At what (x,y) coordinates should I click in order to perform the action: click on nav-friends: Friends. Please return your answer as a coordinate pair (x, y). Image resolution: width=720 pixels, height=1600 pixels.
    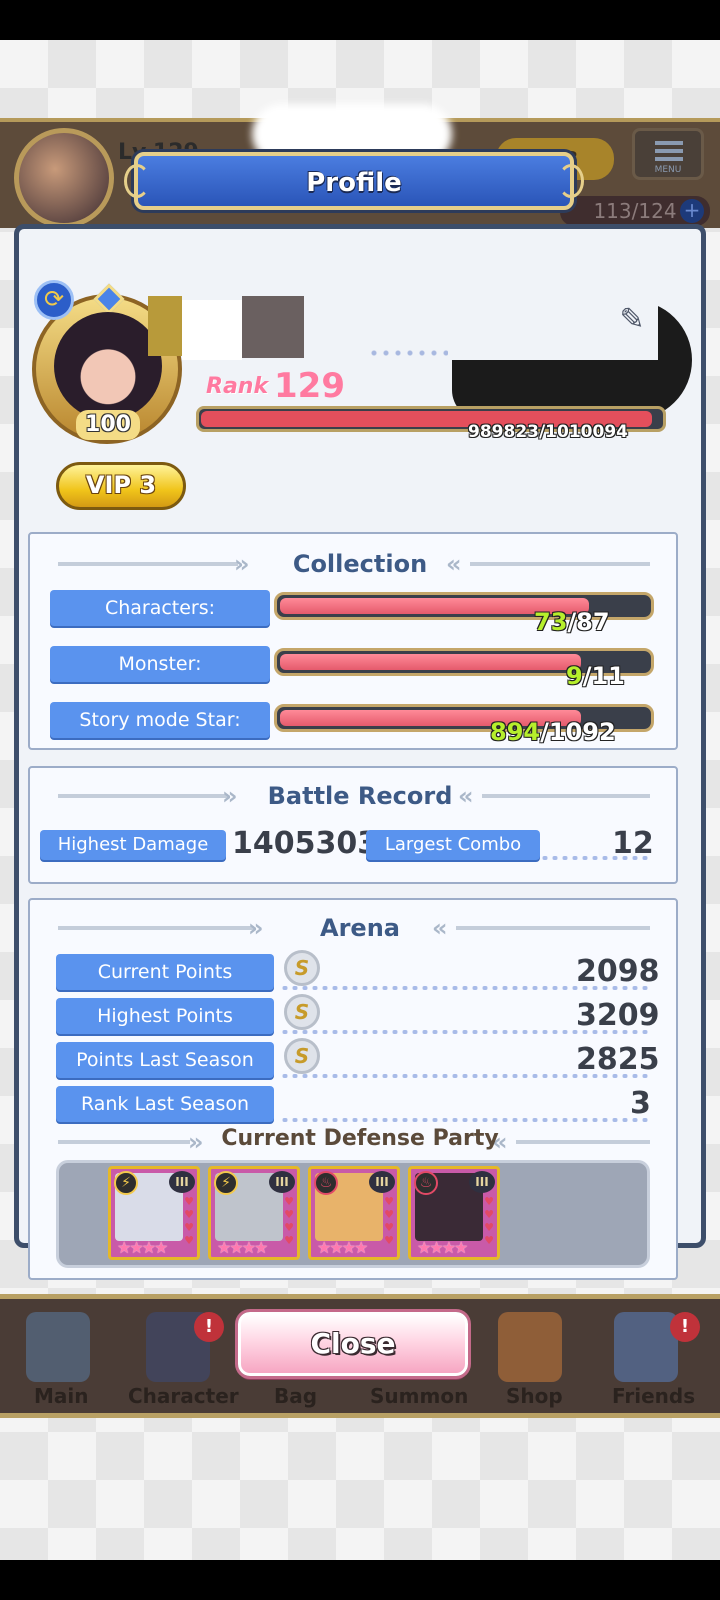
    Looking at the image, I should click on (654, 1396).